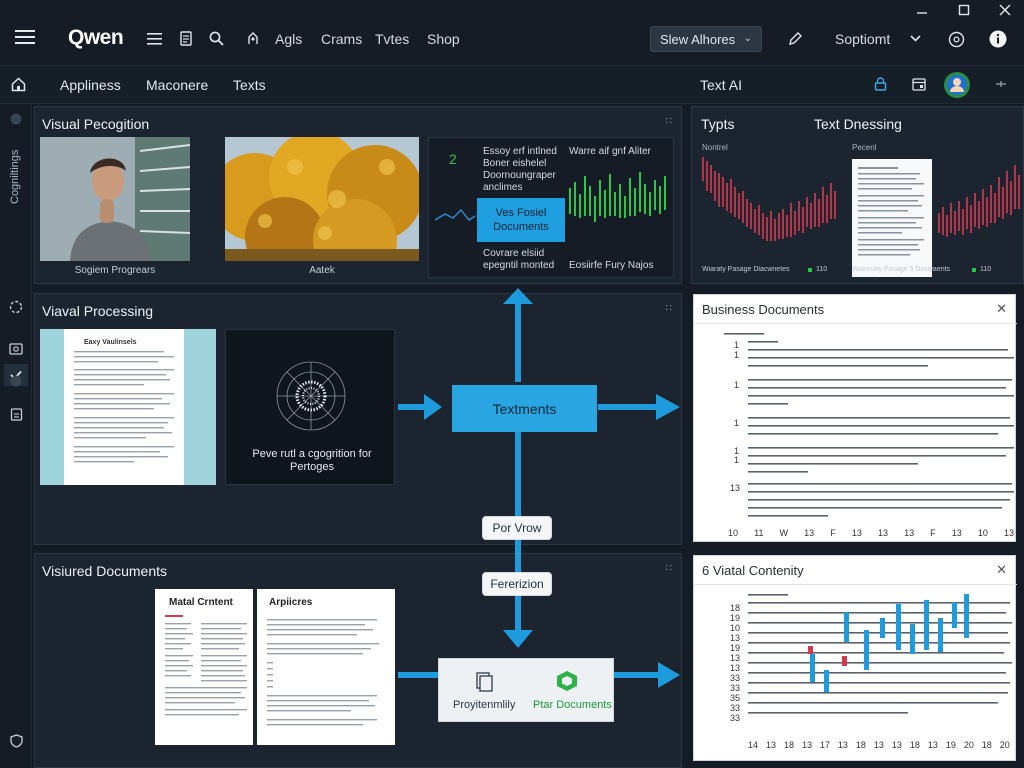 The height and width of the screenshot is (768, 1024). I want to click on panel-title: Business Documents, so click(763, 309).